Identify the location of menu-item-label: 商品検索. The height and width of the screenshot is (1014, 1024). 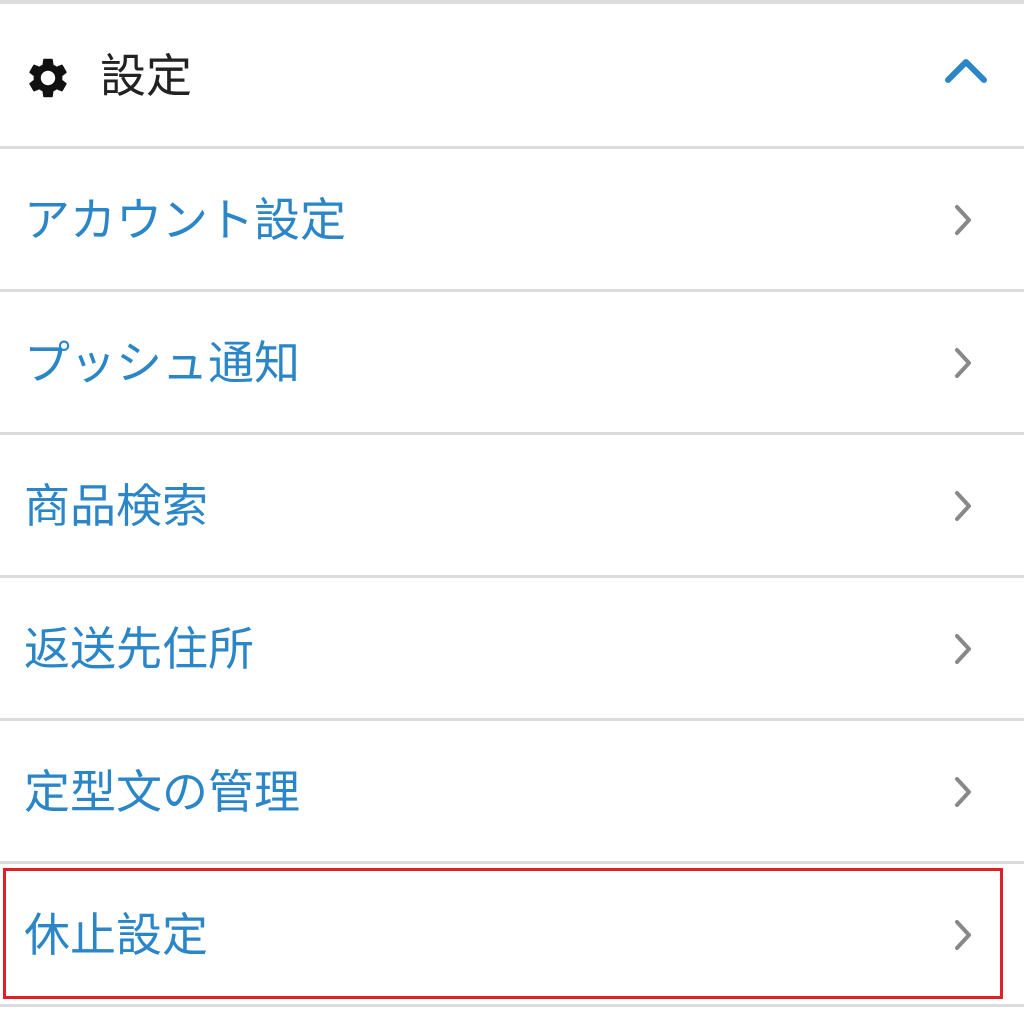
(116, 506).